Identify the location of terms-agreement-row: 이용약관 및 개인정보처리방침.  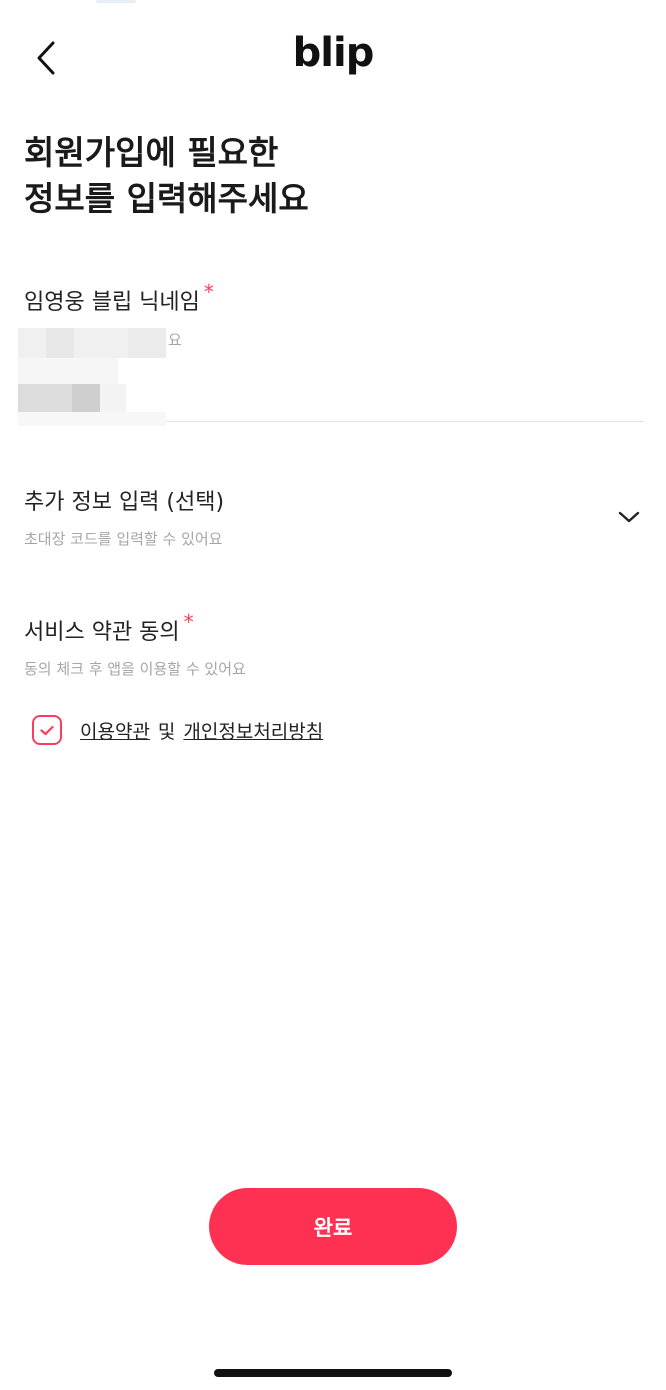
(177, 730).